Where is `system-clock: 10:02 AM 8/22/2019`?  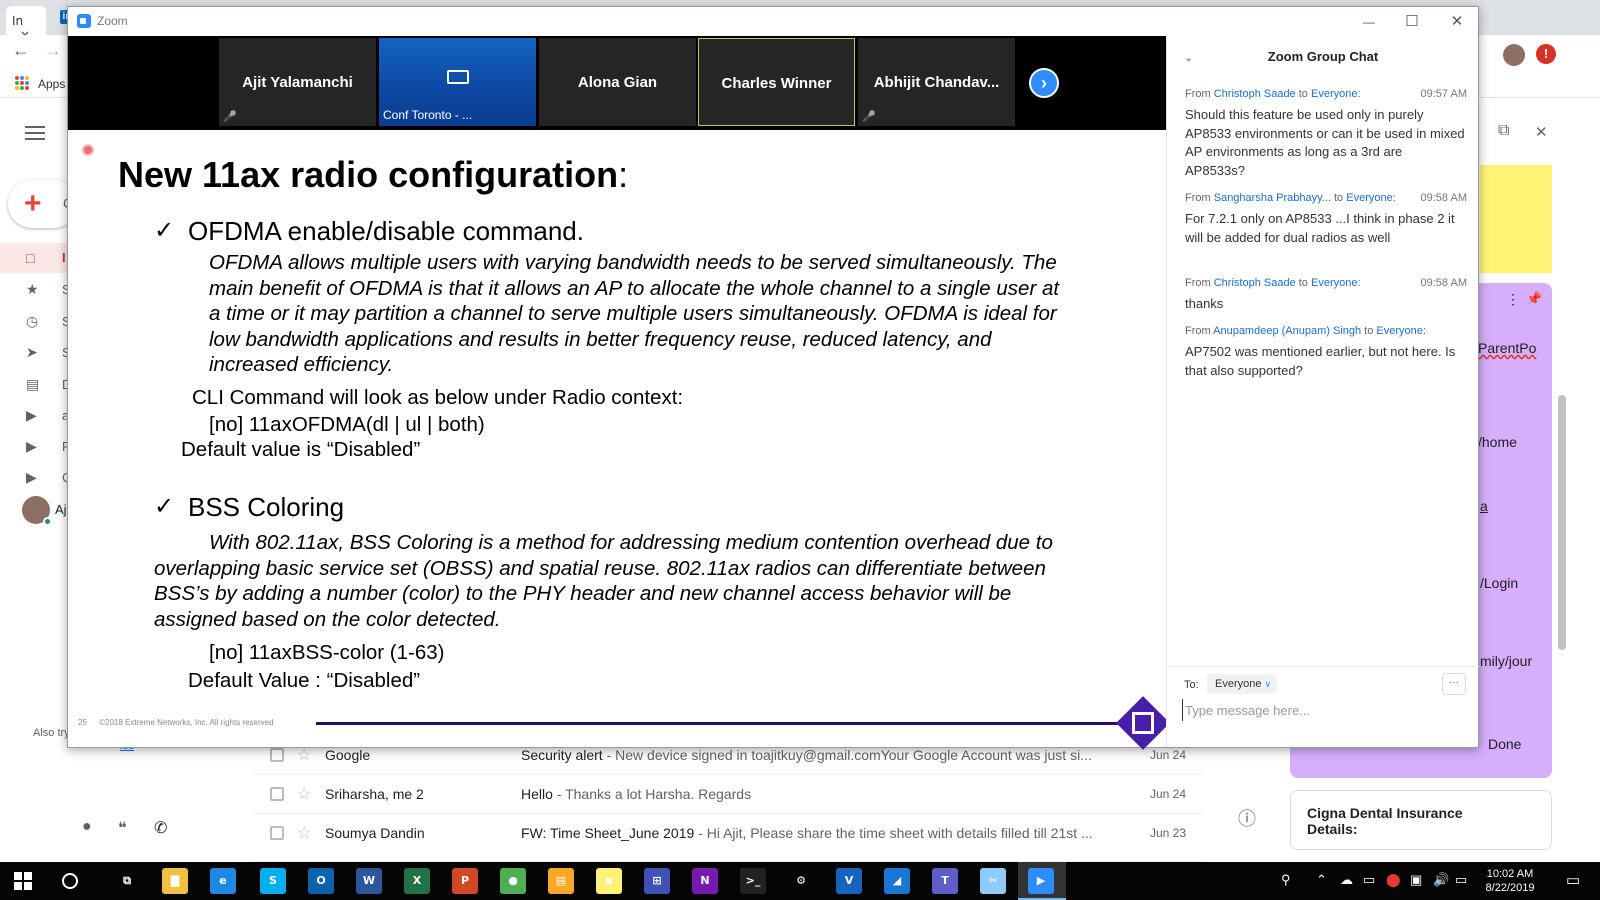
system-clock: 10:02 AM 8/22/2019 is located at coordinates (1510, 881).